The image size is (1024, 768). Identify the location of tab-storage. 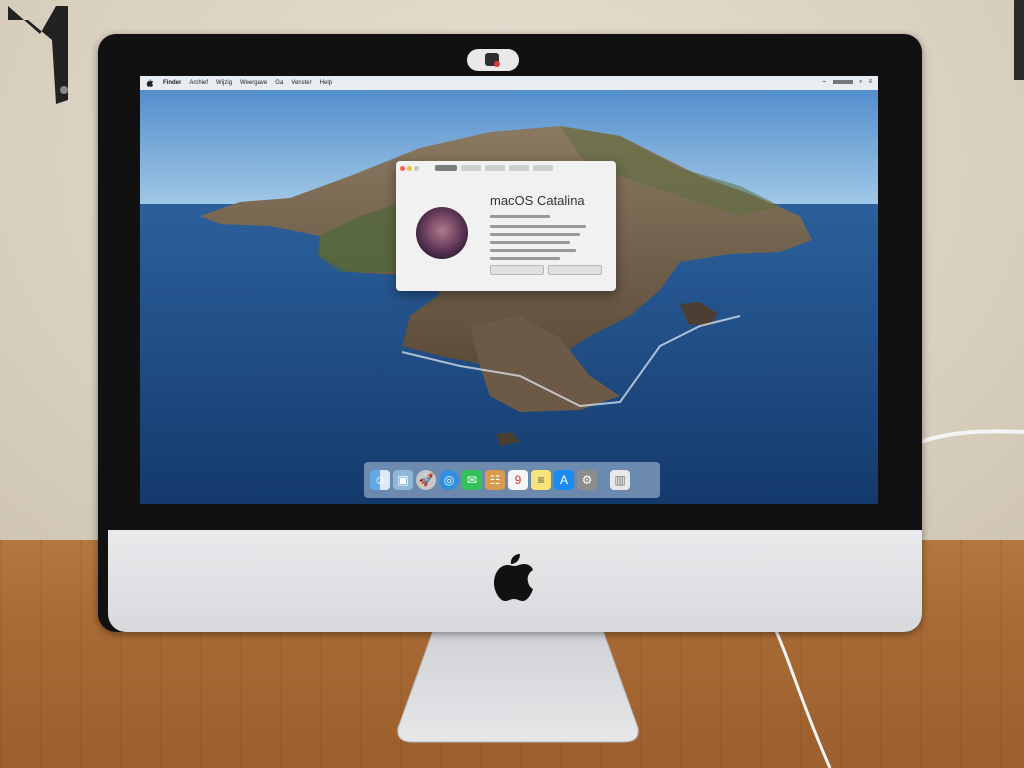
(495, 168).